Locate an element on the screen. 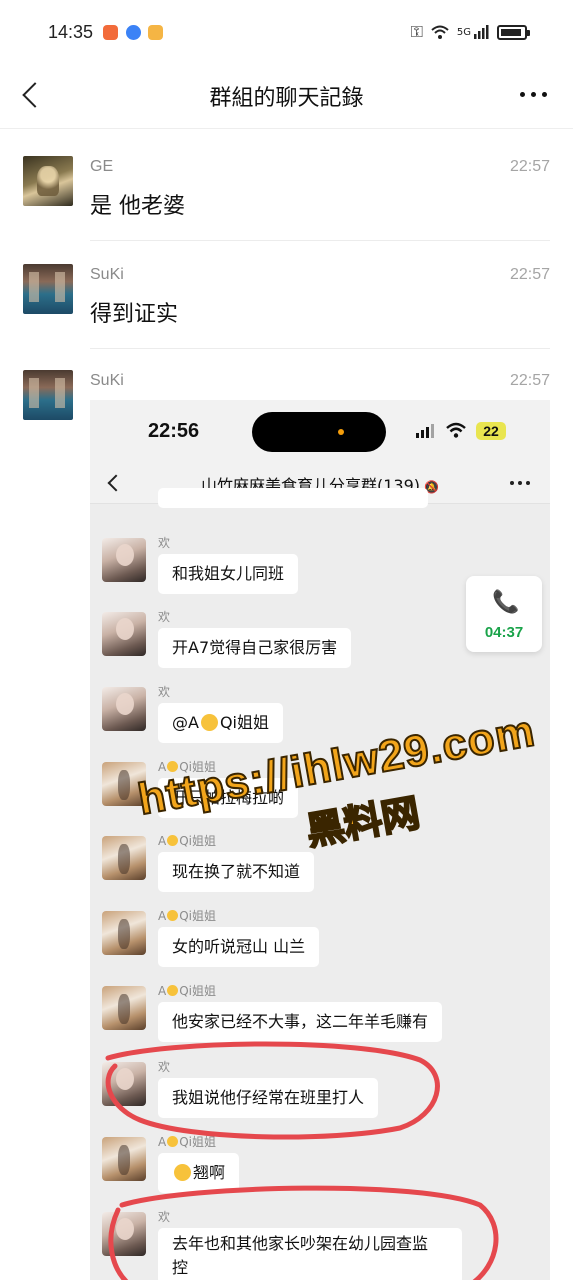  chat-bubble: 女的听说冠山 山兰 is located at coordinates (239, 947).